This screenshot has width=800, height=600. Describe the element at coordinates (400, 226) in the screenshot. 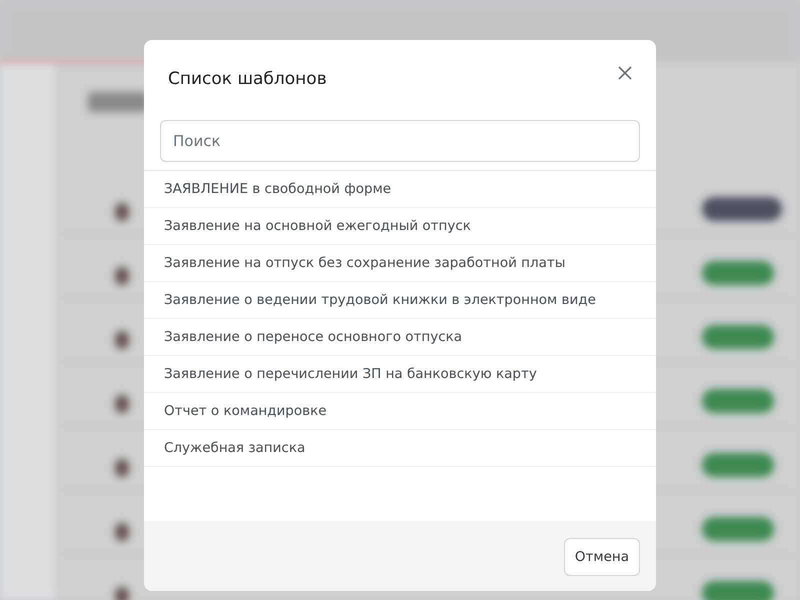

I see `template-item: Заявление на основной ежегодный отпуск` at that location.